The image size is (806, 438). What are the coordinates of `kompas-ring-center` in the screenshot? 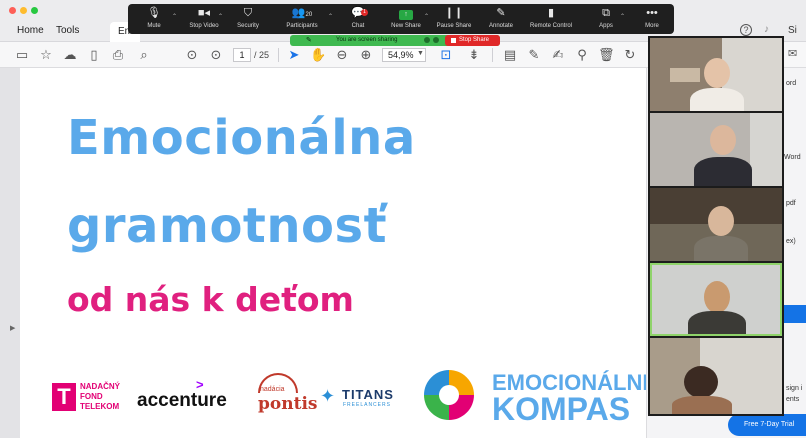 It's located at (449, 395).